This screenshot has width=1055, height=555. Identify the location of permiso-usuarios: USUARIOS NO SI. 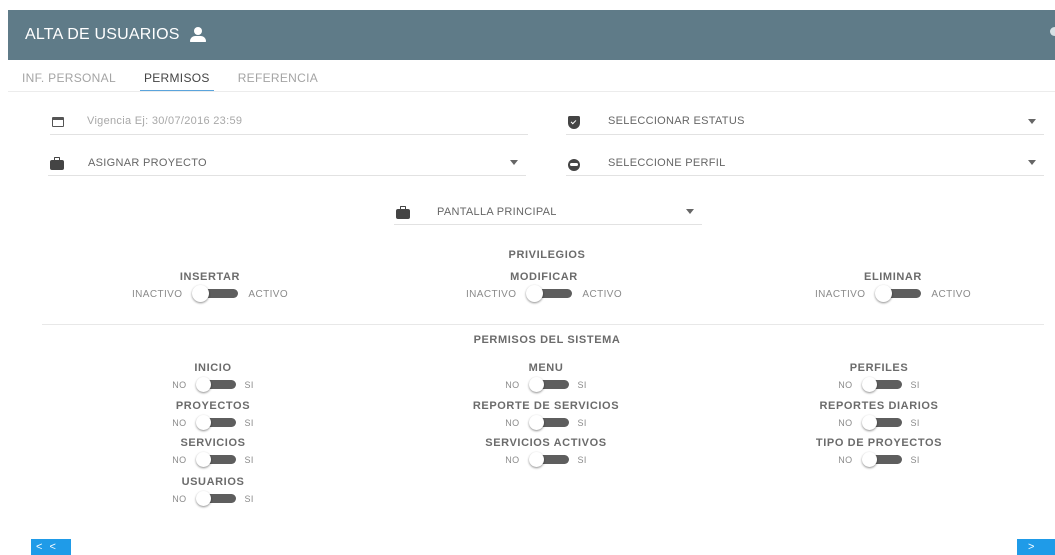
(213, 491).